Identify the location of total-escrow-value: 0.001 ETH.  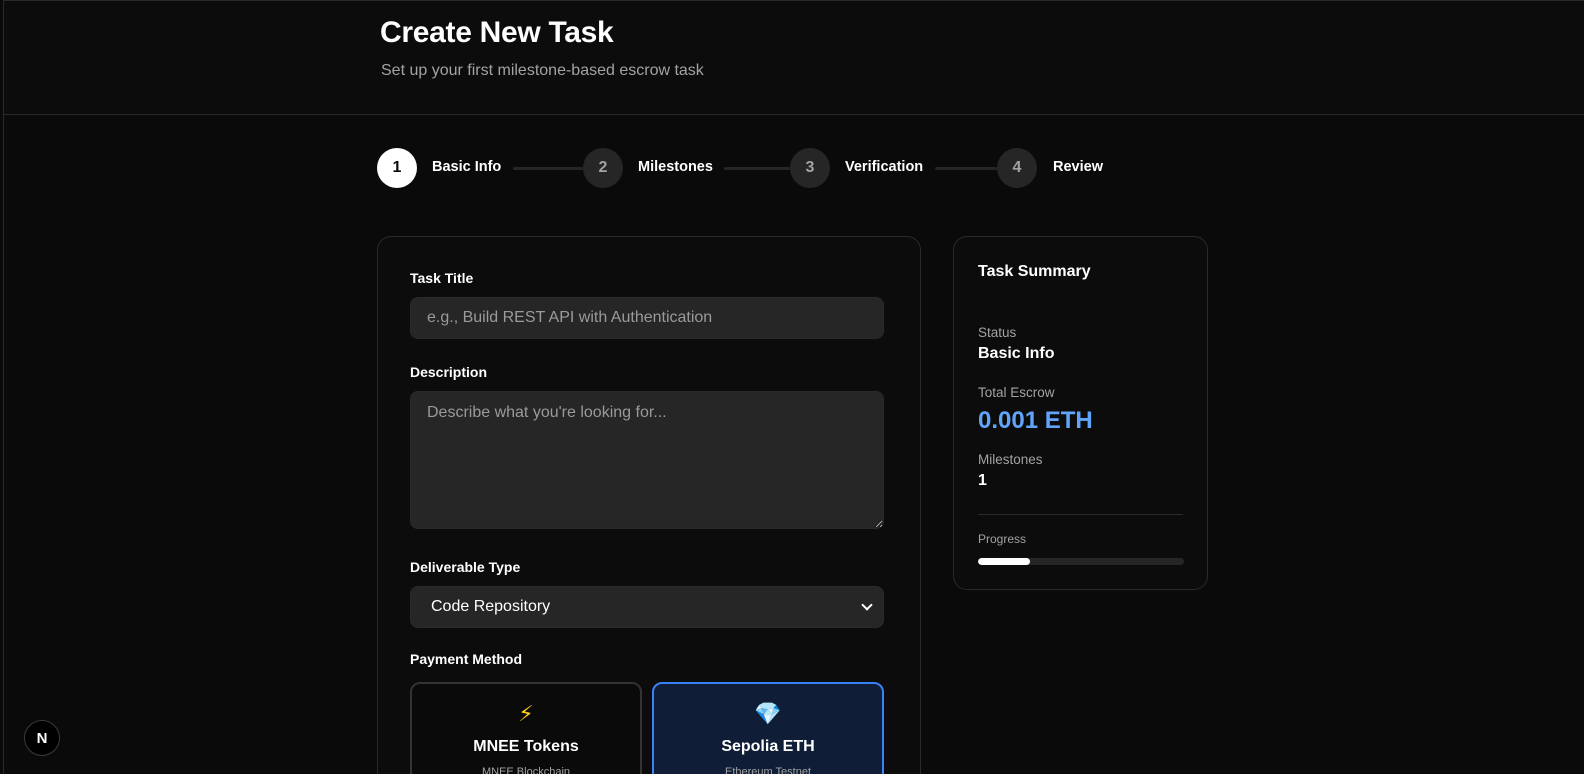
(1035, 420).